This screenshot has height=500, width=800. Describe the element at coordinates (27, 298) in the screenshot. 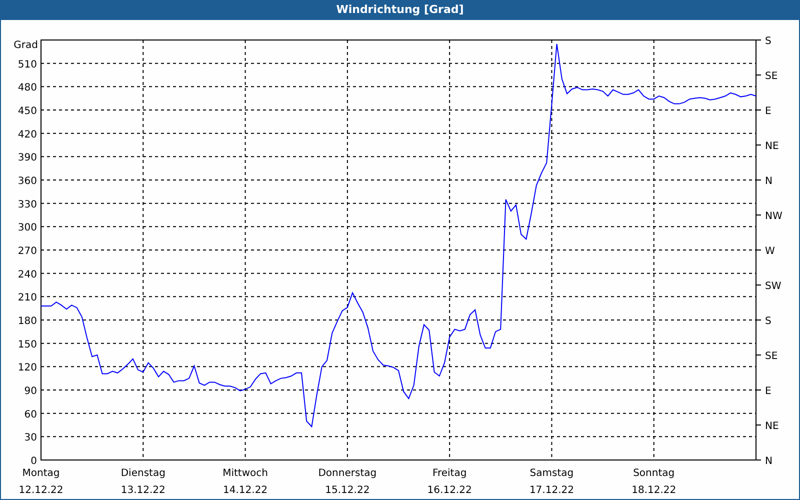

I see `y-axis-label: 210` at that location.